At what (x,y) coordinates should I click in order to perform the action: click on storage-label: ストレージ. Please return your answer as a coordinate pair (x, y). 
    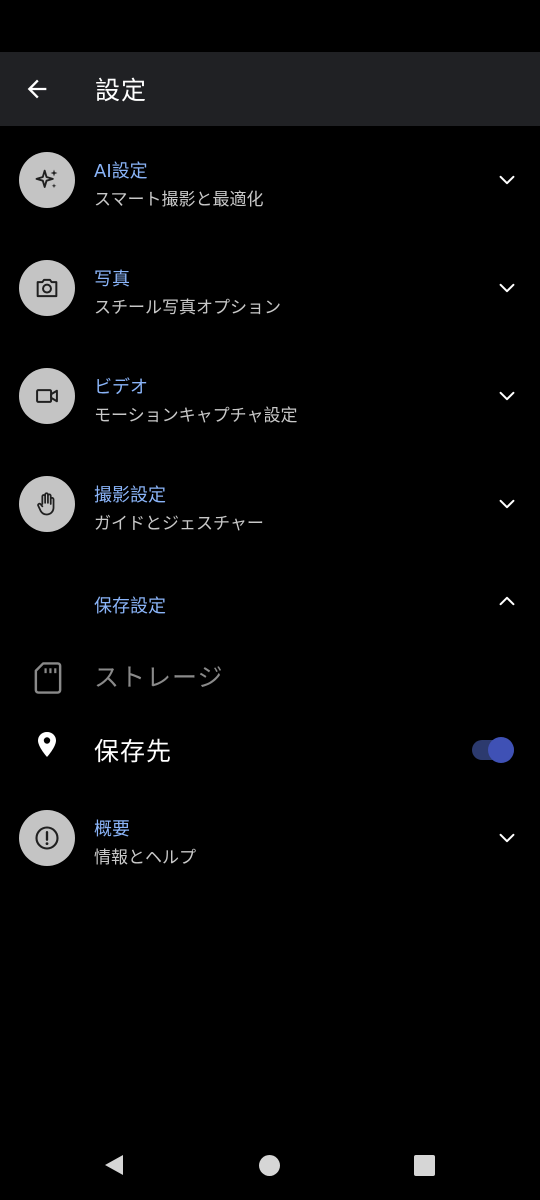
    Looking at the image, I should click on (159, 677).